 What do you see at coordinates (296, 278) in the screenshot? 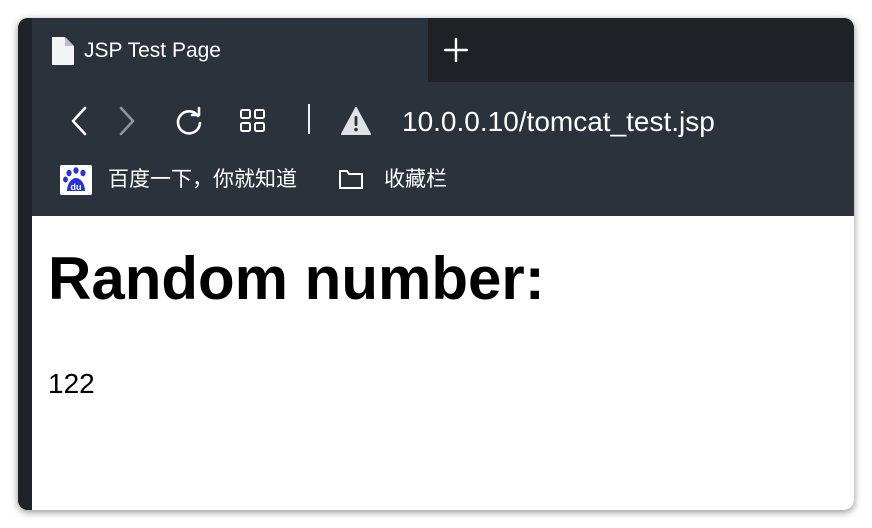
I see `page-heading: Random number:` at bounding box center [296, 278].